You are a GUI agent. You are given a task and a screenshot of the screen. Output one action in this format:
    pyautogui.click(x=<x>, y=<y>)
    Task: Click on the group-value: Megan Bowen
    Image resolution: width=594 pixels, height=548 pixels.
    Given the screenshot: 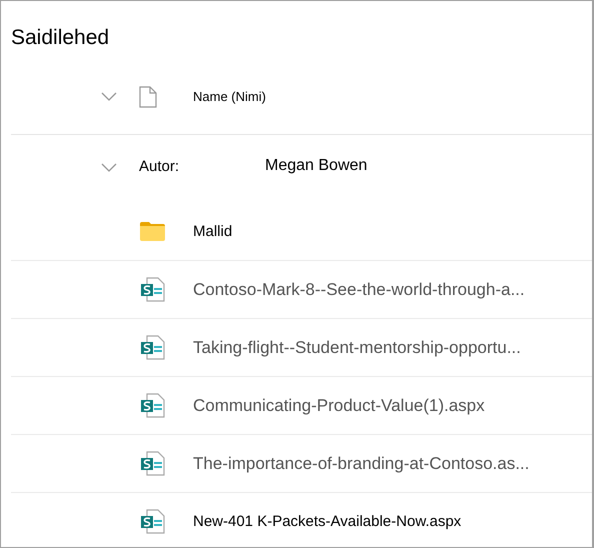 What is the action you would take?
    pyautogui.click(x=316, y=166)
    